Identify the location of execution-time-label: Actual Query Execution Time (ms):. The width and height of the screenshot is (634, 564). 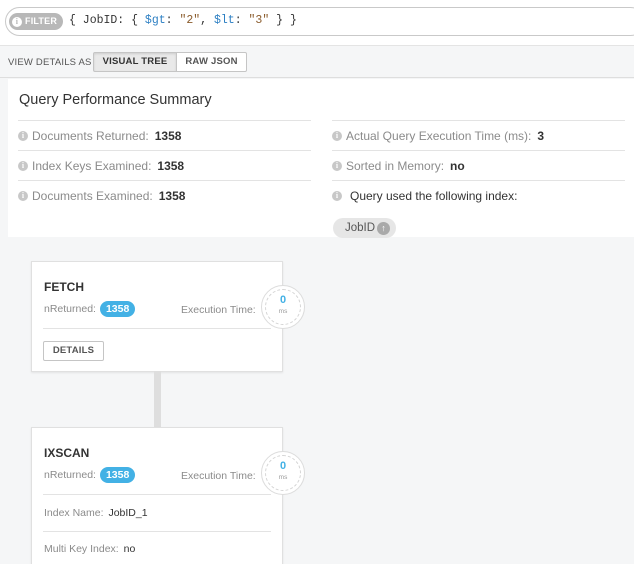
(439, 135).